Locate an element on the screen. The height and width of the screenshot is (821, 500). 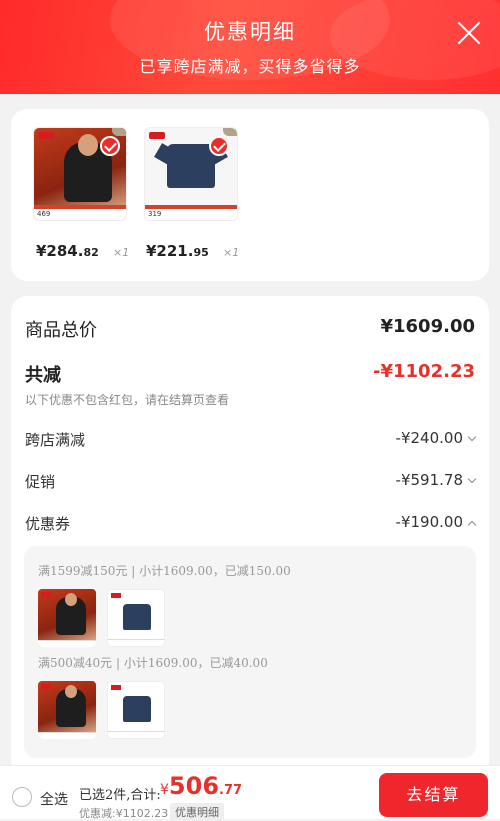
discount-item-label: 跨店满减 is located at coordinates (55, 440).